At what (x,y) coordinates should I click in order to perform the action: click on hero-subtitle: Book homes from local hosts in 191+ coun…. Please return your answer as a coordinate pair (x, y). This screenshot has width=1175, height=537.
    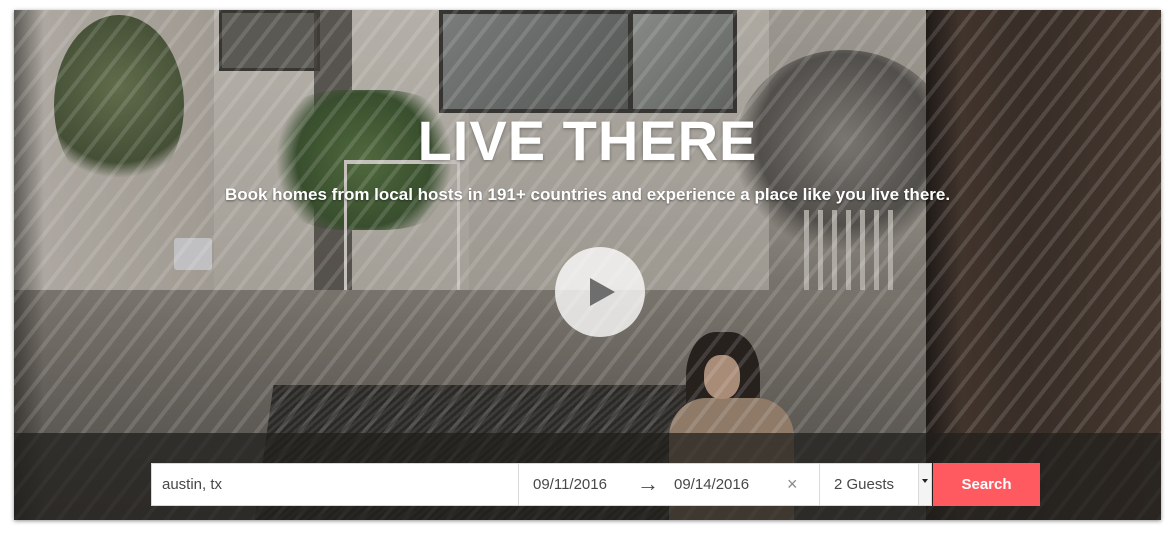
    Looking at the image, I should click on (587, 194).